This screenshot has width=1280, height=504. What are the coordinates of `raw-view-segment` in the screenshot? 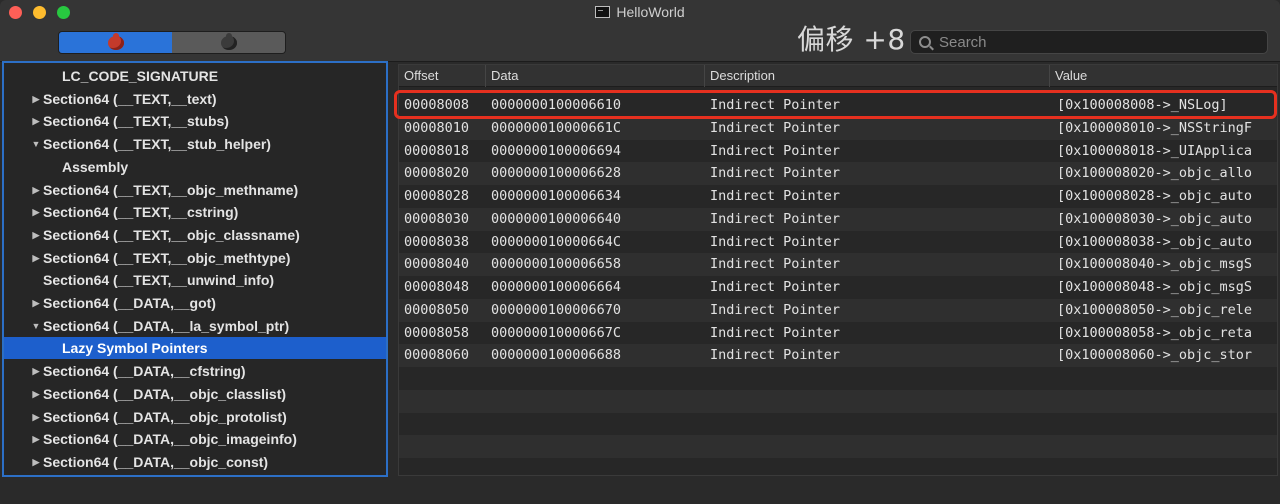 It's located at (115, 42).